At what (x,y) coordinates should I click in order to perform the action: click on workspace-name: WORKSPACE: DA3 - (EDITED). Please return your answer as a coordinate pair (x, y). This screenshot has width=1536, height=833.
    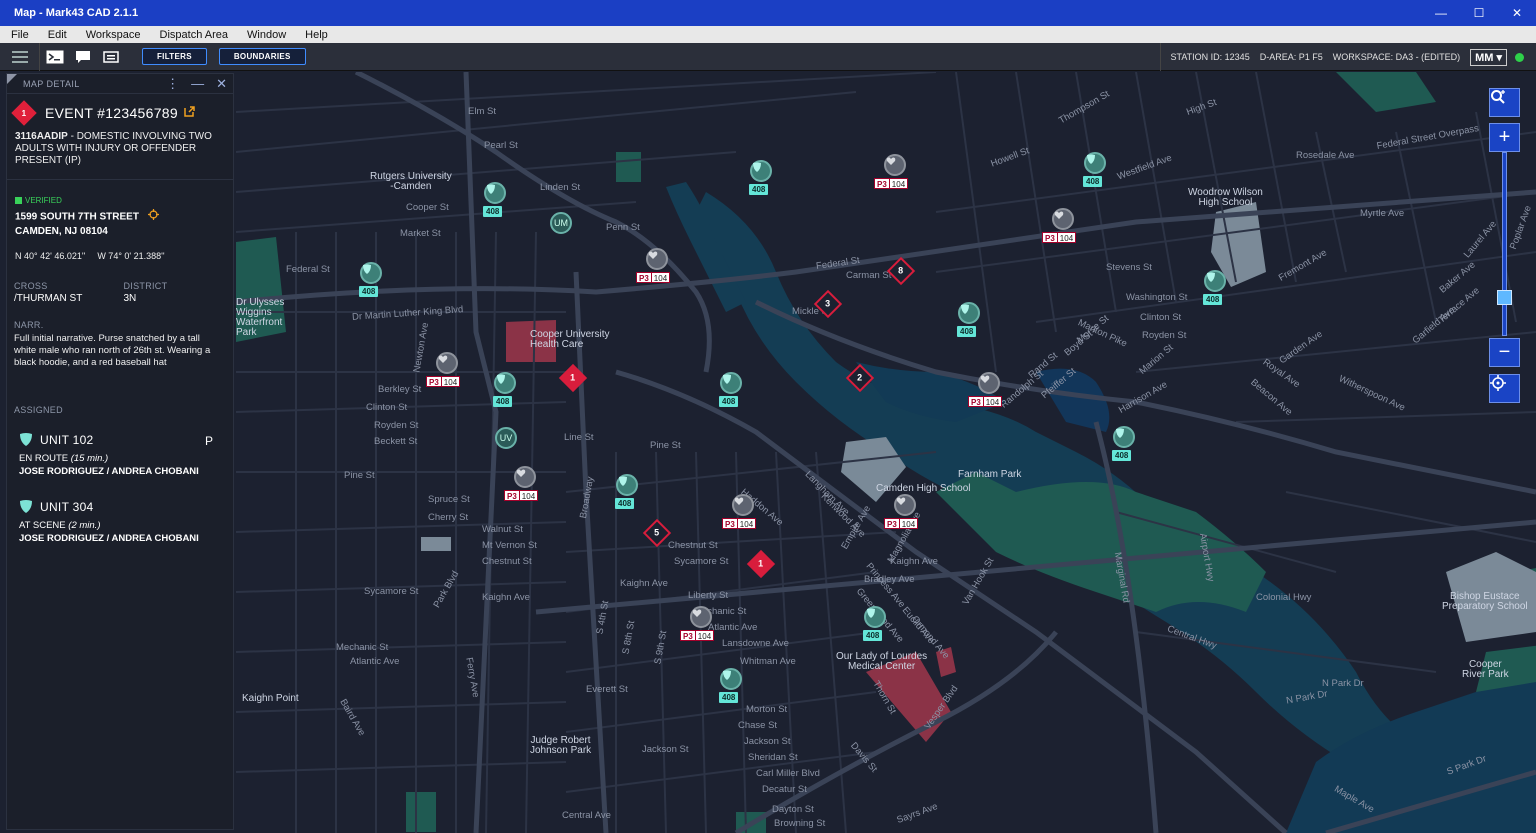
    Looking at the image, I should click on (1396, 57).